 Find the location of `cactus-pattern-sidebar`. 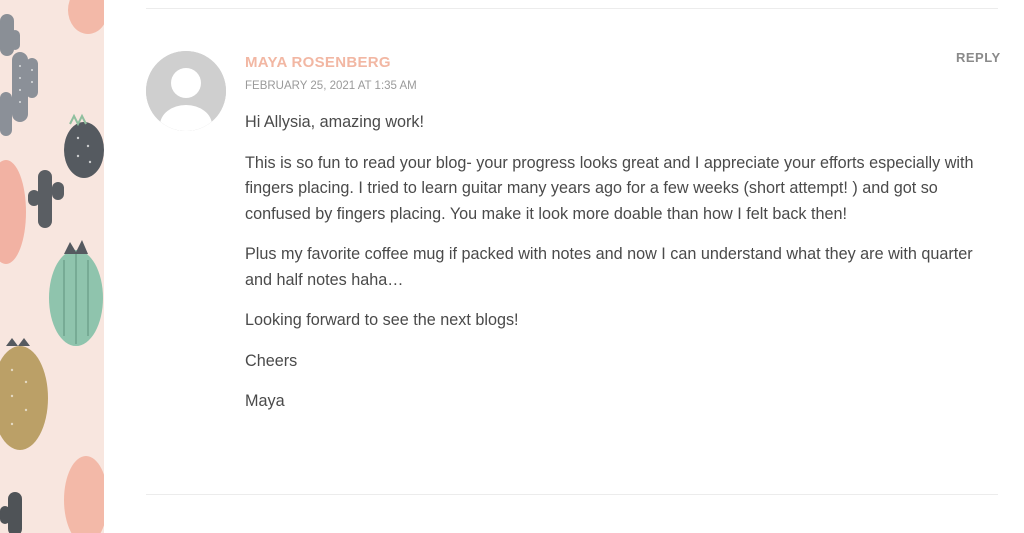

cactus-pattern-sidebar is located at coordinates (52, 266).